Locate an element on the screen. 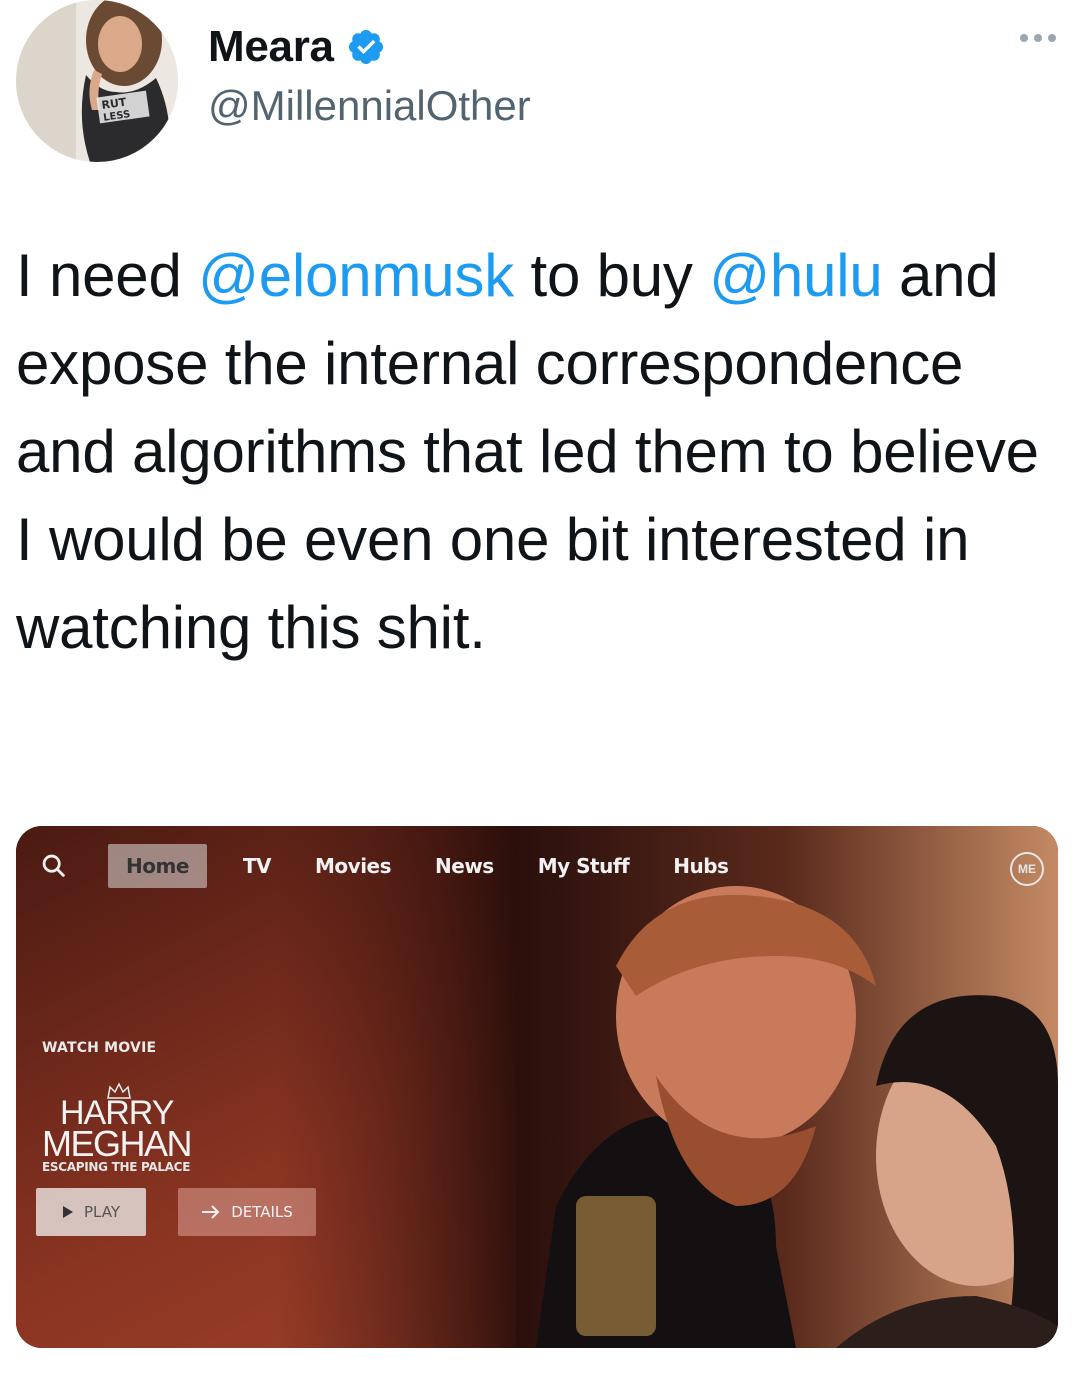  nav-tab-news: News is located at coordinates (464, 866).